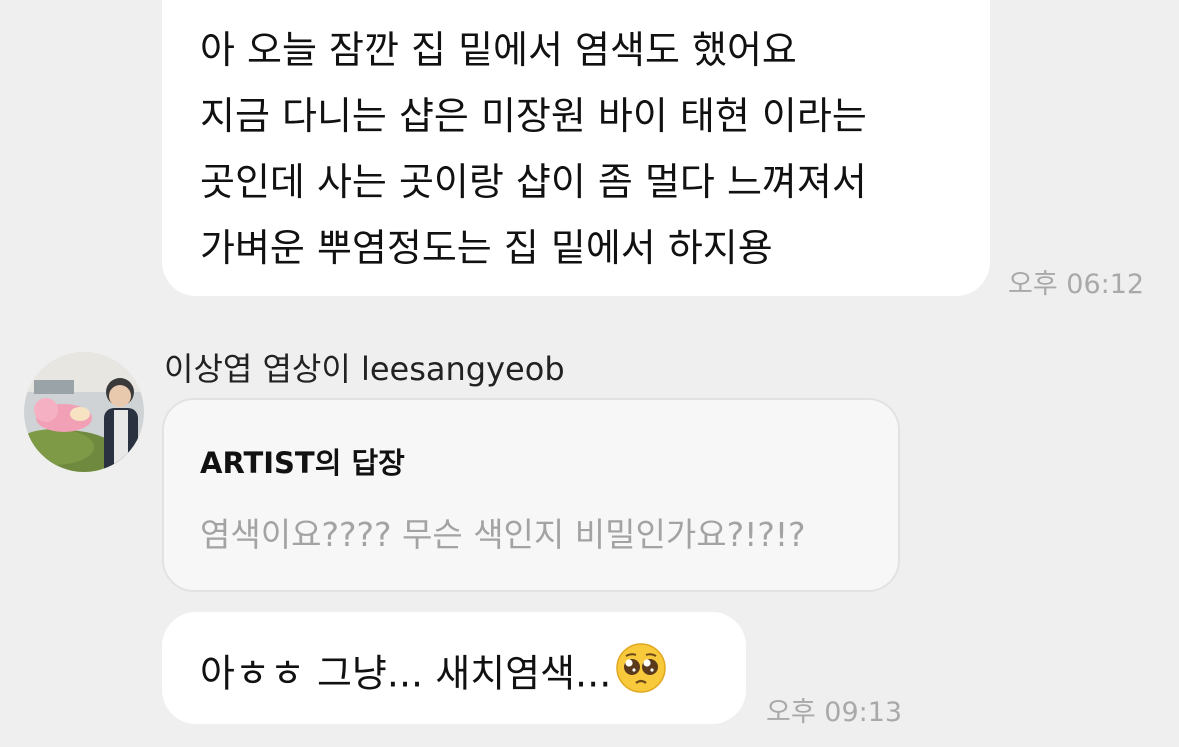 The height and width of the screenshot is (747, 1179). I want to click on avatar, so click(84, 412).